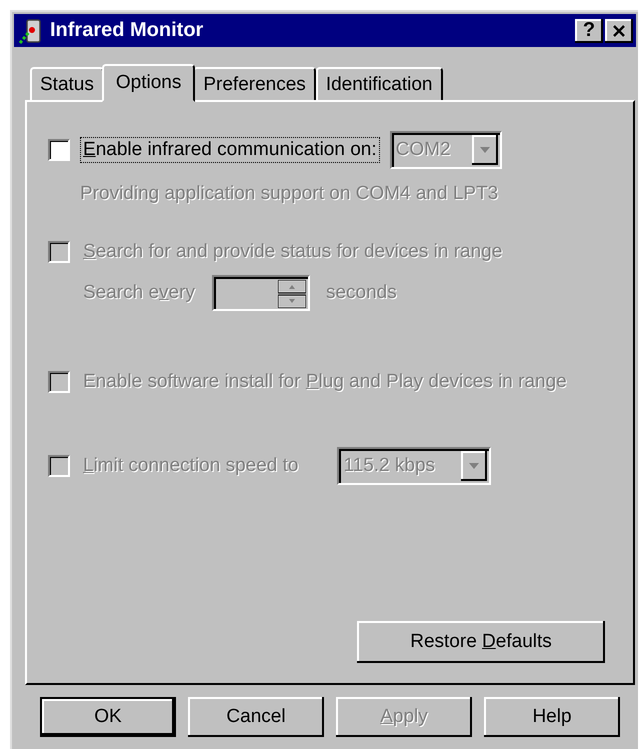 This screenshot has height=749, width=640. Describe the element at coordinates (292, 294) in the screenshot. I see `spinner-arrows-icon` at that location.